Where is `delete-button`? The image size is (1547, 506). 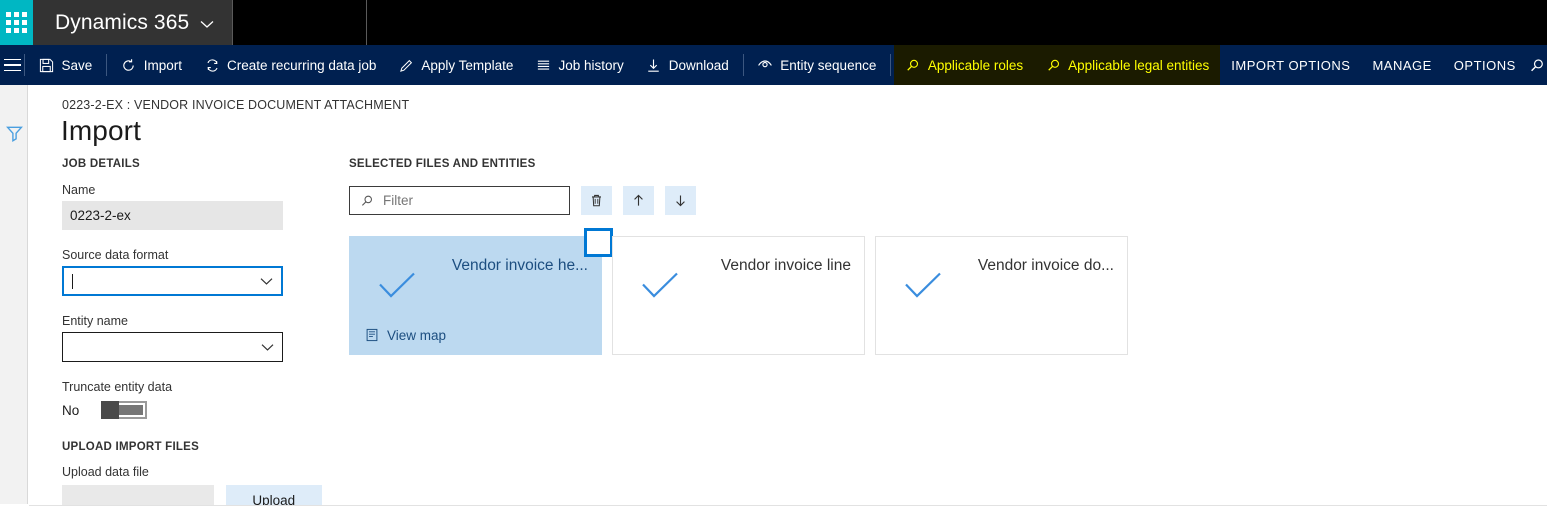
delete-button is located at coordinates (596, 200).